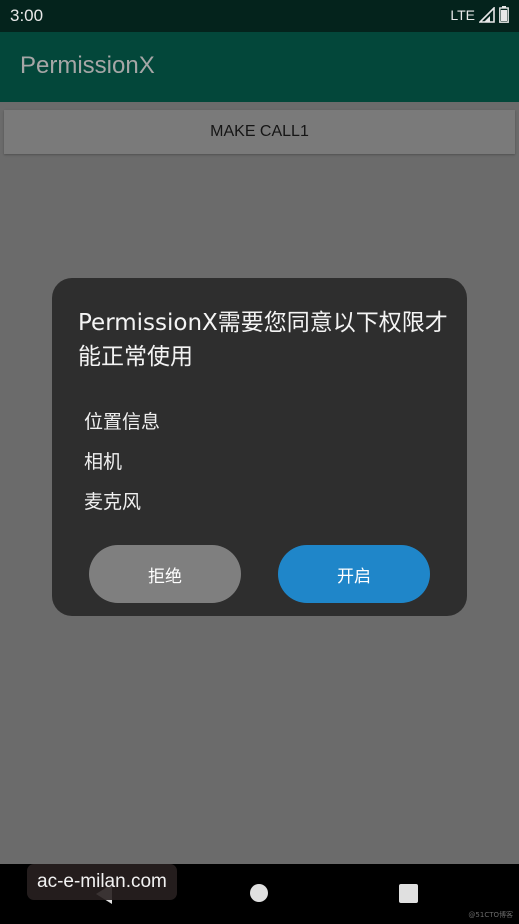  What do you see at coordinates (490, 915) in the screenshot?
I see `corner-watermark: @51CTO博客` at bounding box center [490, 915].